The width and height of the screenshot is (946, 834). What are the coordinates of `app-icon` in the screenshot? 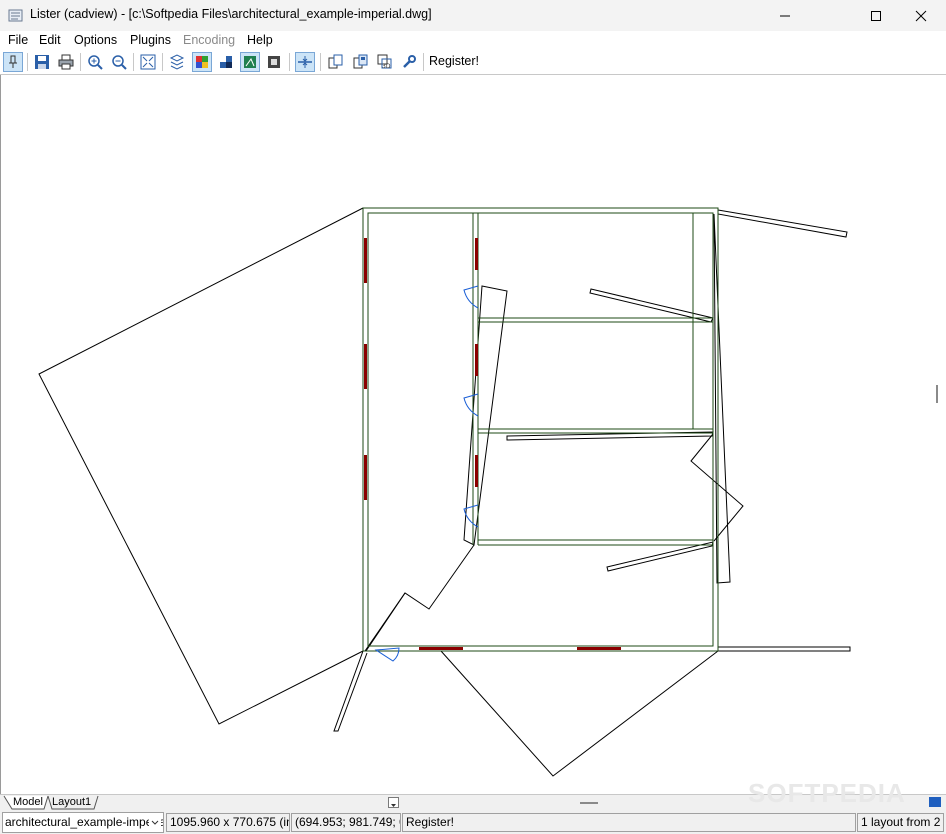 It's located at (15, 15).